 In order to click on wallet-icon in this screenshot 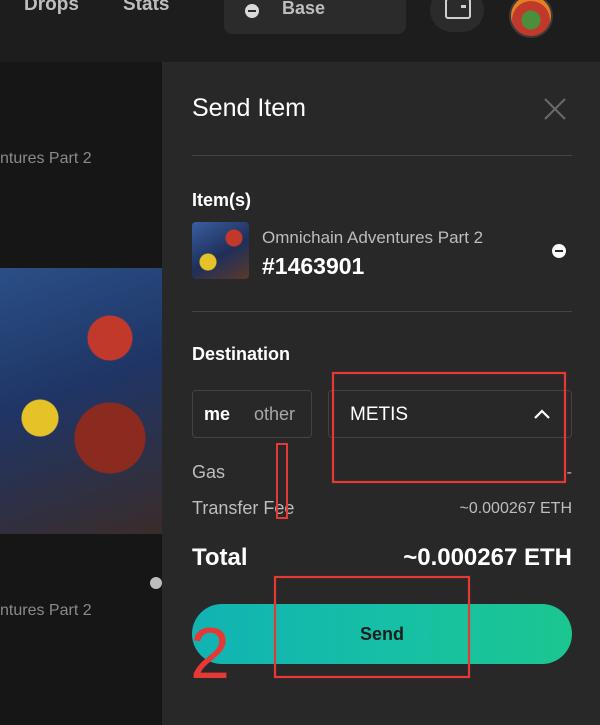, I will do `click(458, 9)`.